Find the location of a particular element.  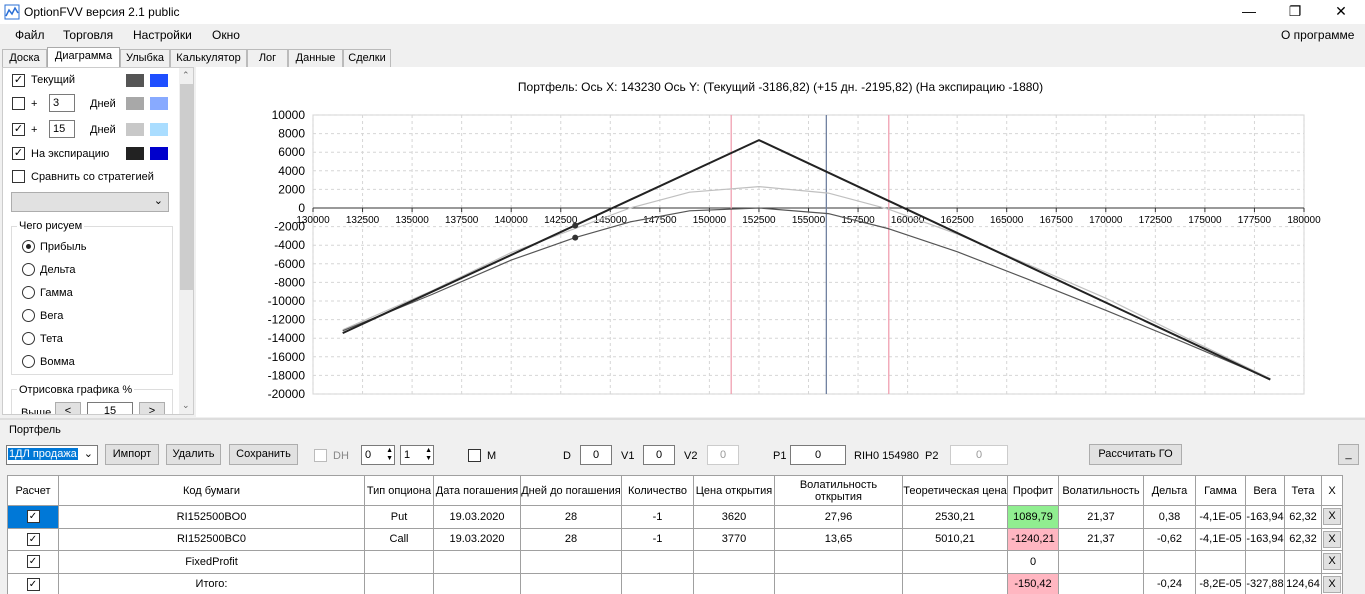

col-header-remove: X is located at coordinates (1332, 490).